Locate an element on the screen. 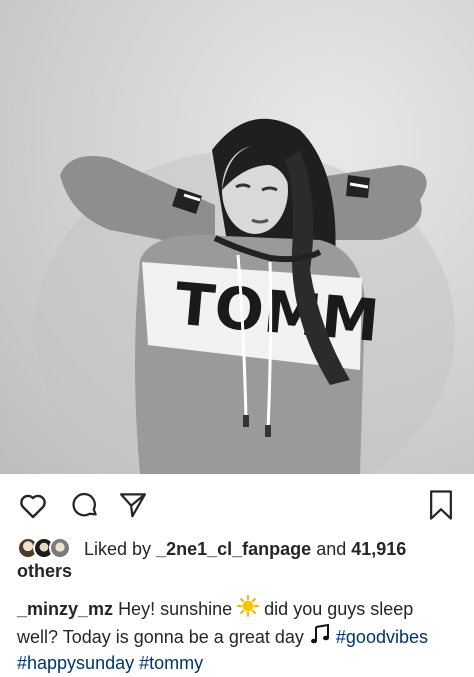 The width and height of the screenshot is (474, 677). heart-icon is located at coordinates (33, 506).